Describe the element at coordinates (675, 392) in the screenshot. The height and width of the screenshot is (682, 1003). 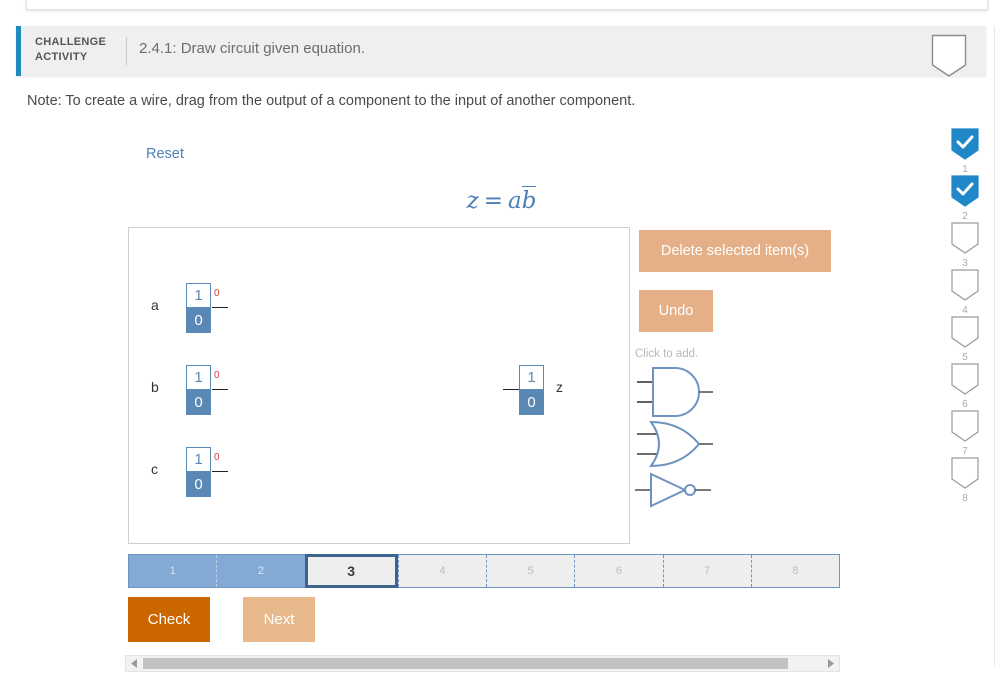
I see `and-gate-icon` at that location.